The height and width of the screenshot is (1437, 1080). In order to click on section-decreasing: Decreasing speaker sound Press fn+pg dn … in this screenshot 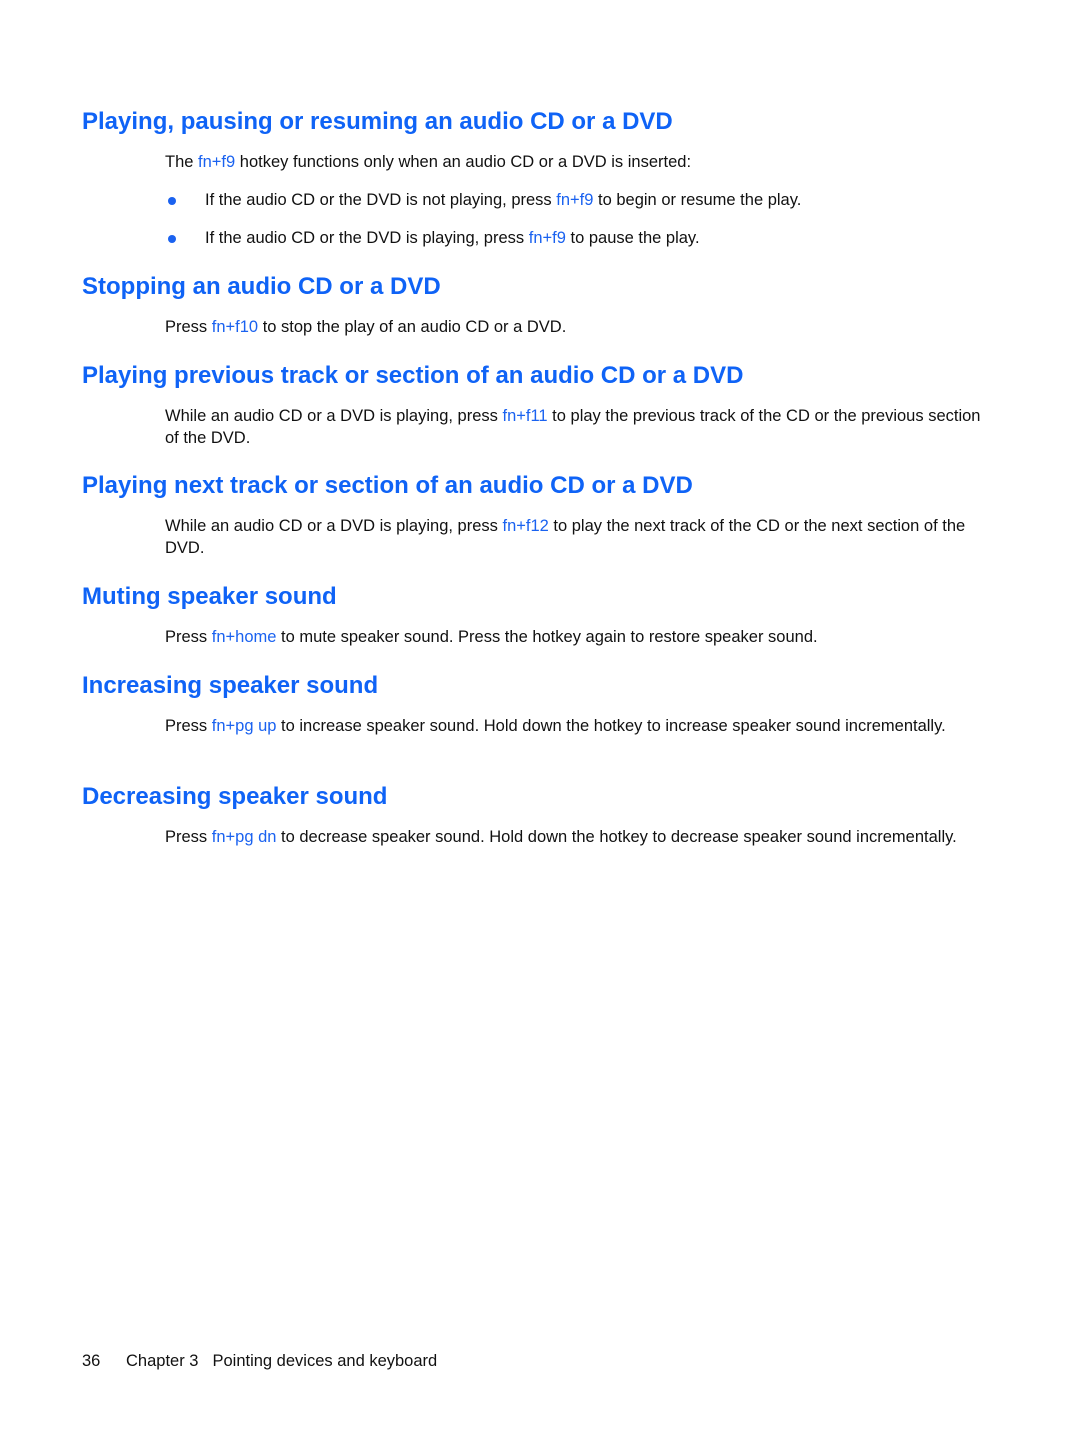, I will do `click(542, 815)`.